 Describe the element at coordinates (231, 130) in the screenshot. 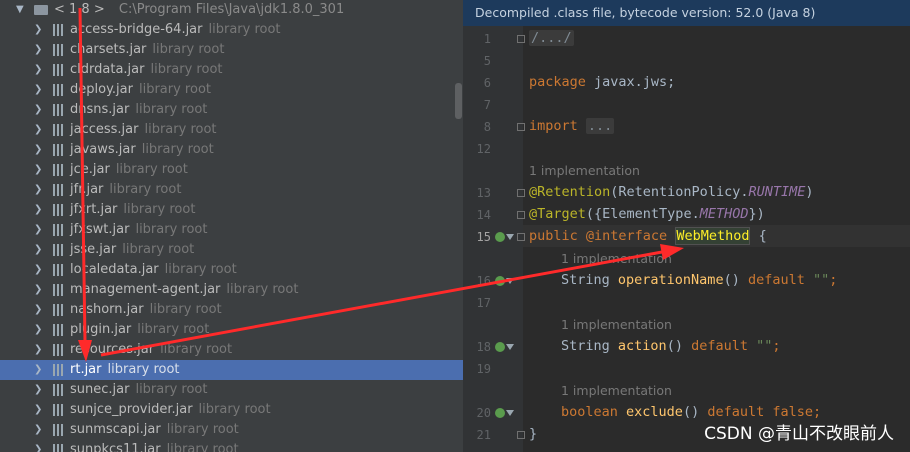

I see `tree-item-jar: ❯ jaccess.jar library root` at that location.